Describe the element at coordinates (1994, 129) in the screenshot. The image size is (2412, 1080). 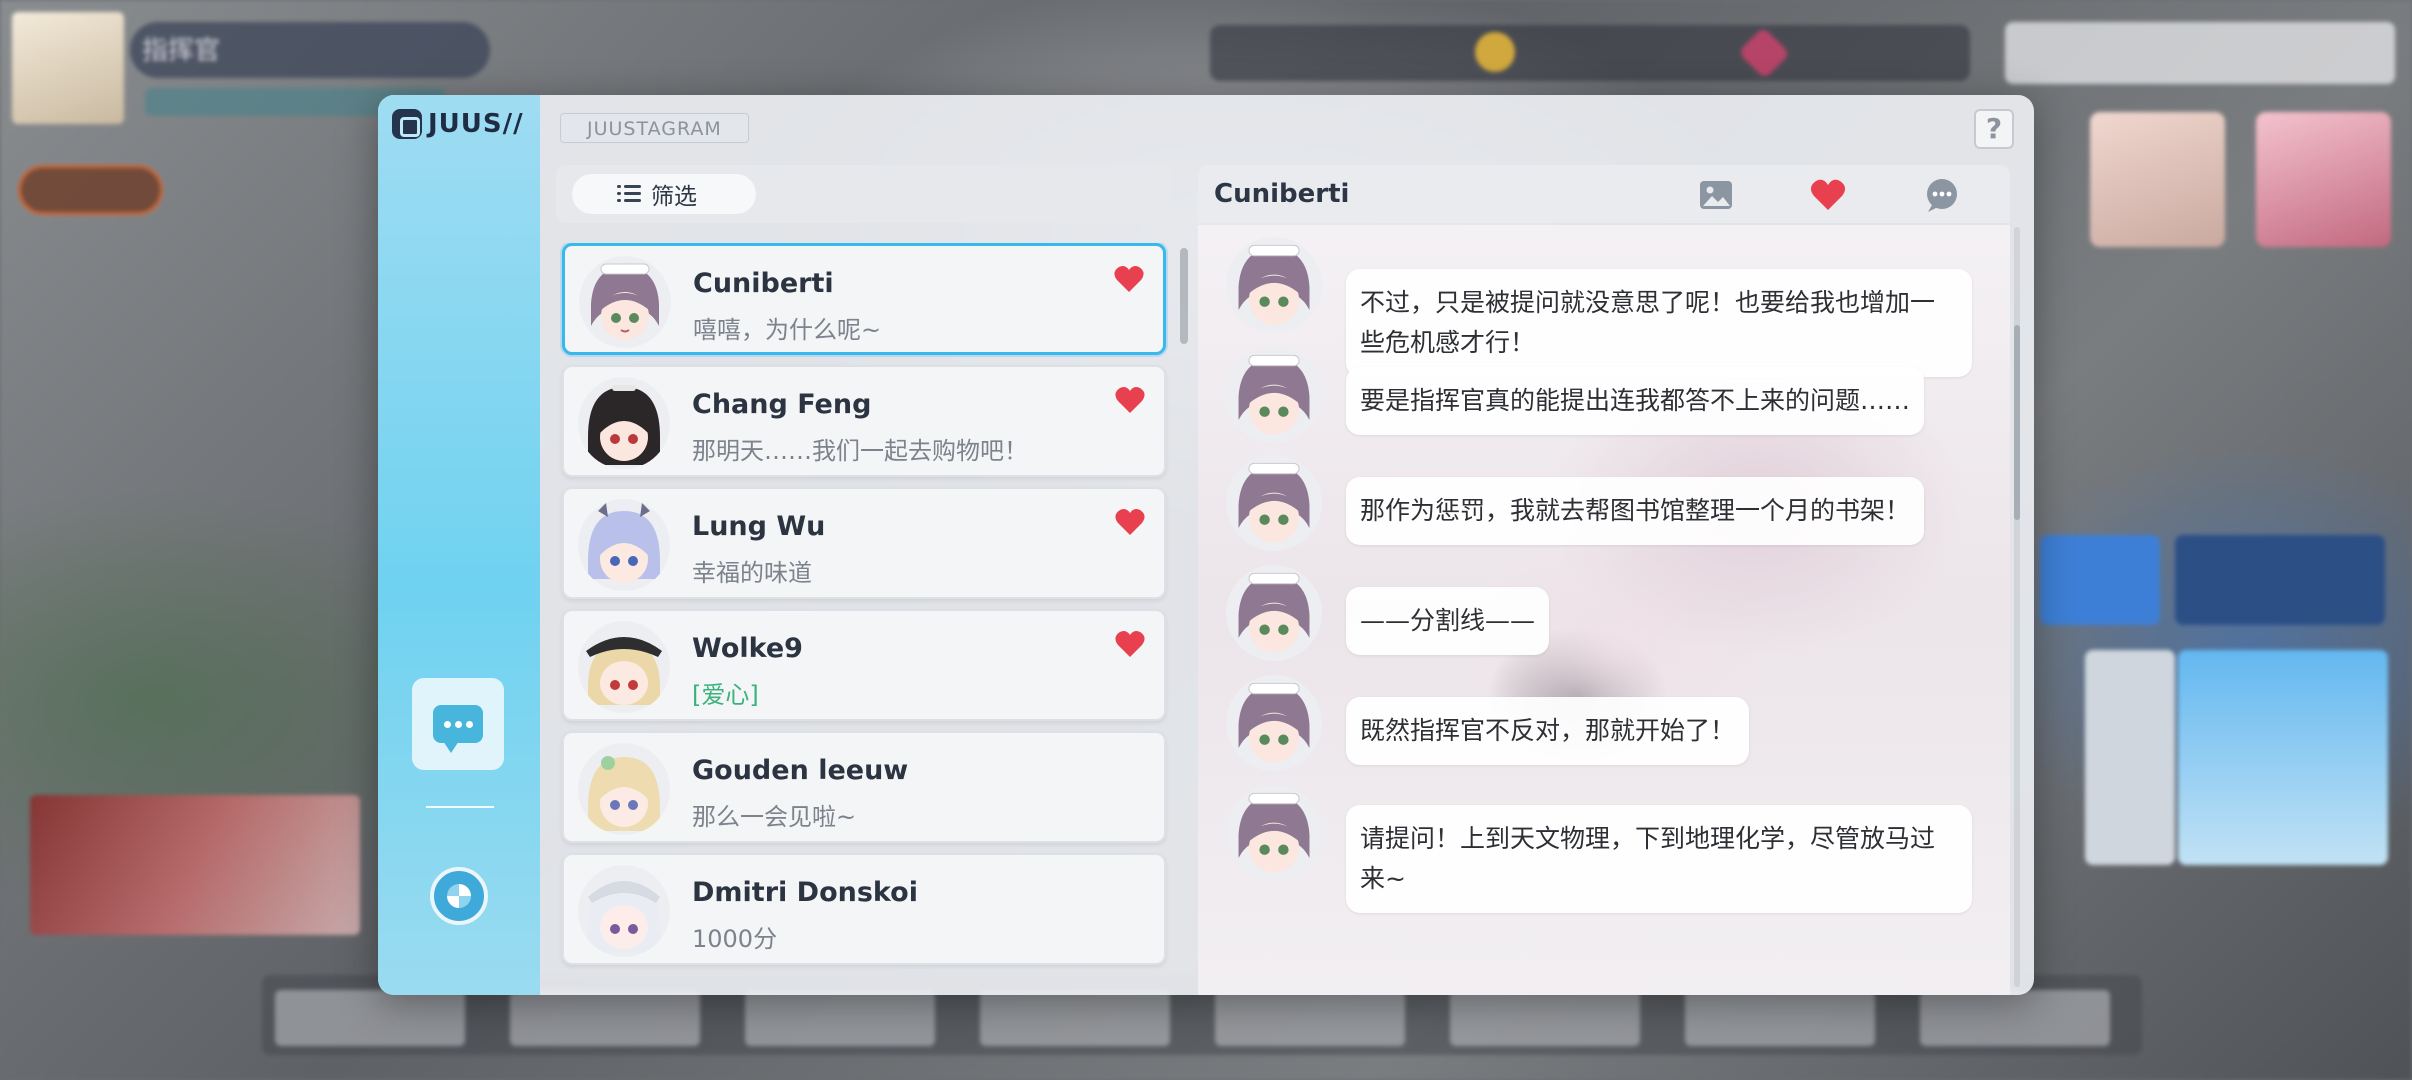
I see `help-button: ?` at that location.